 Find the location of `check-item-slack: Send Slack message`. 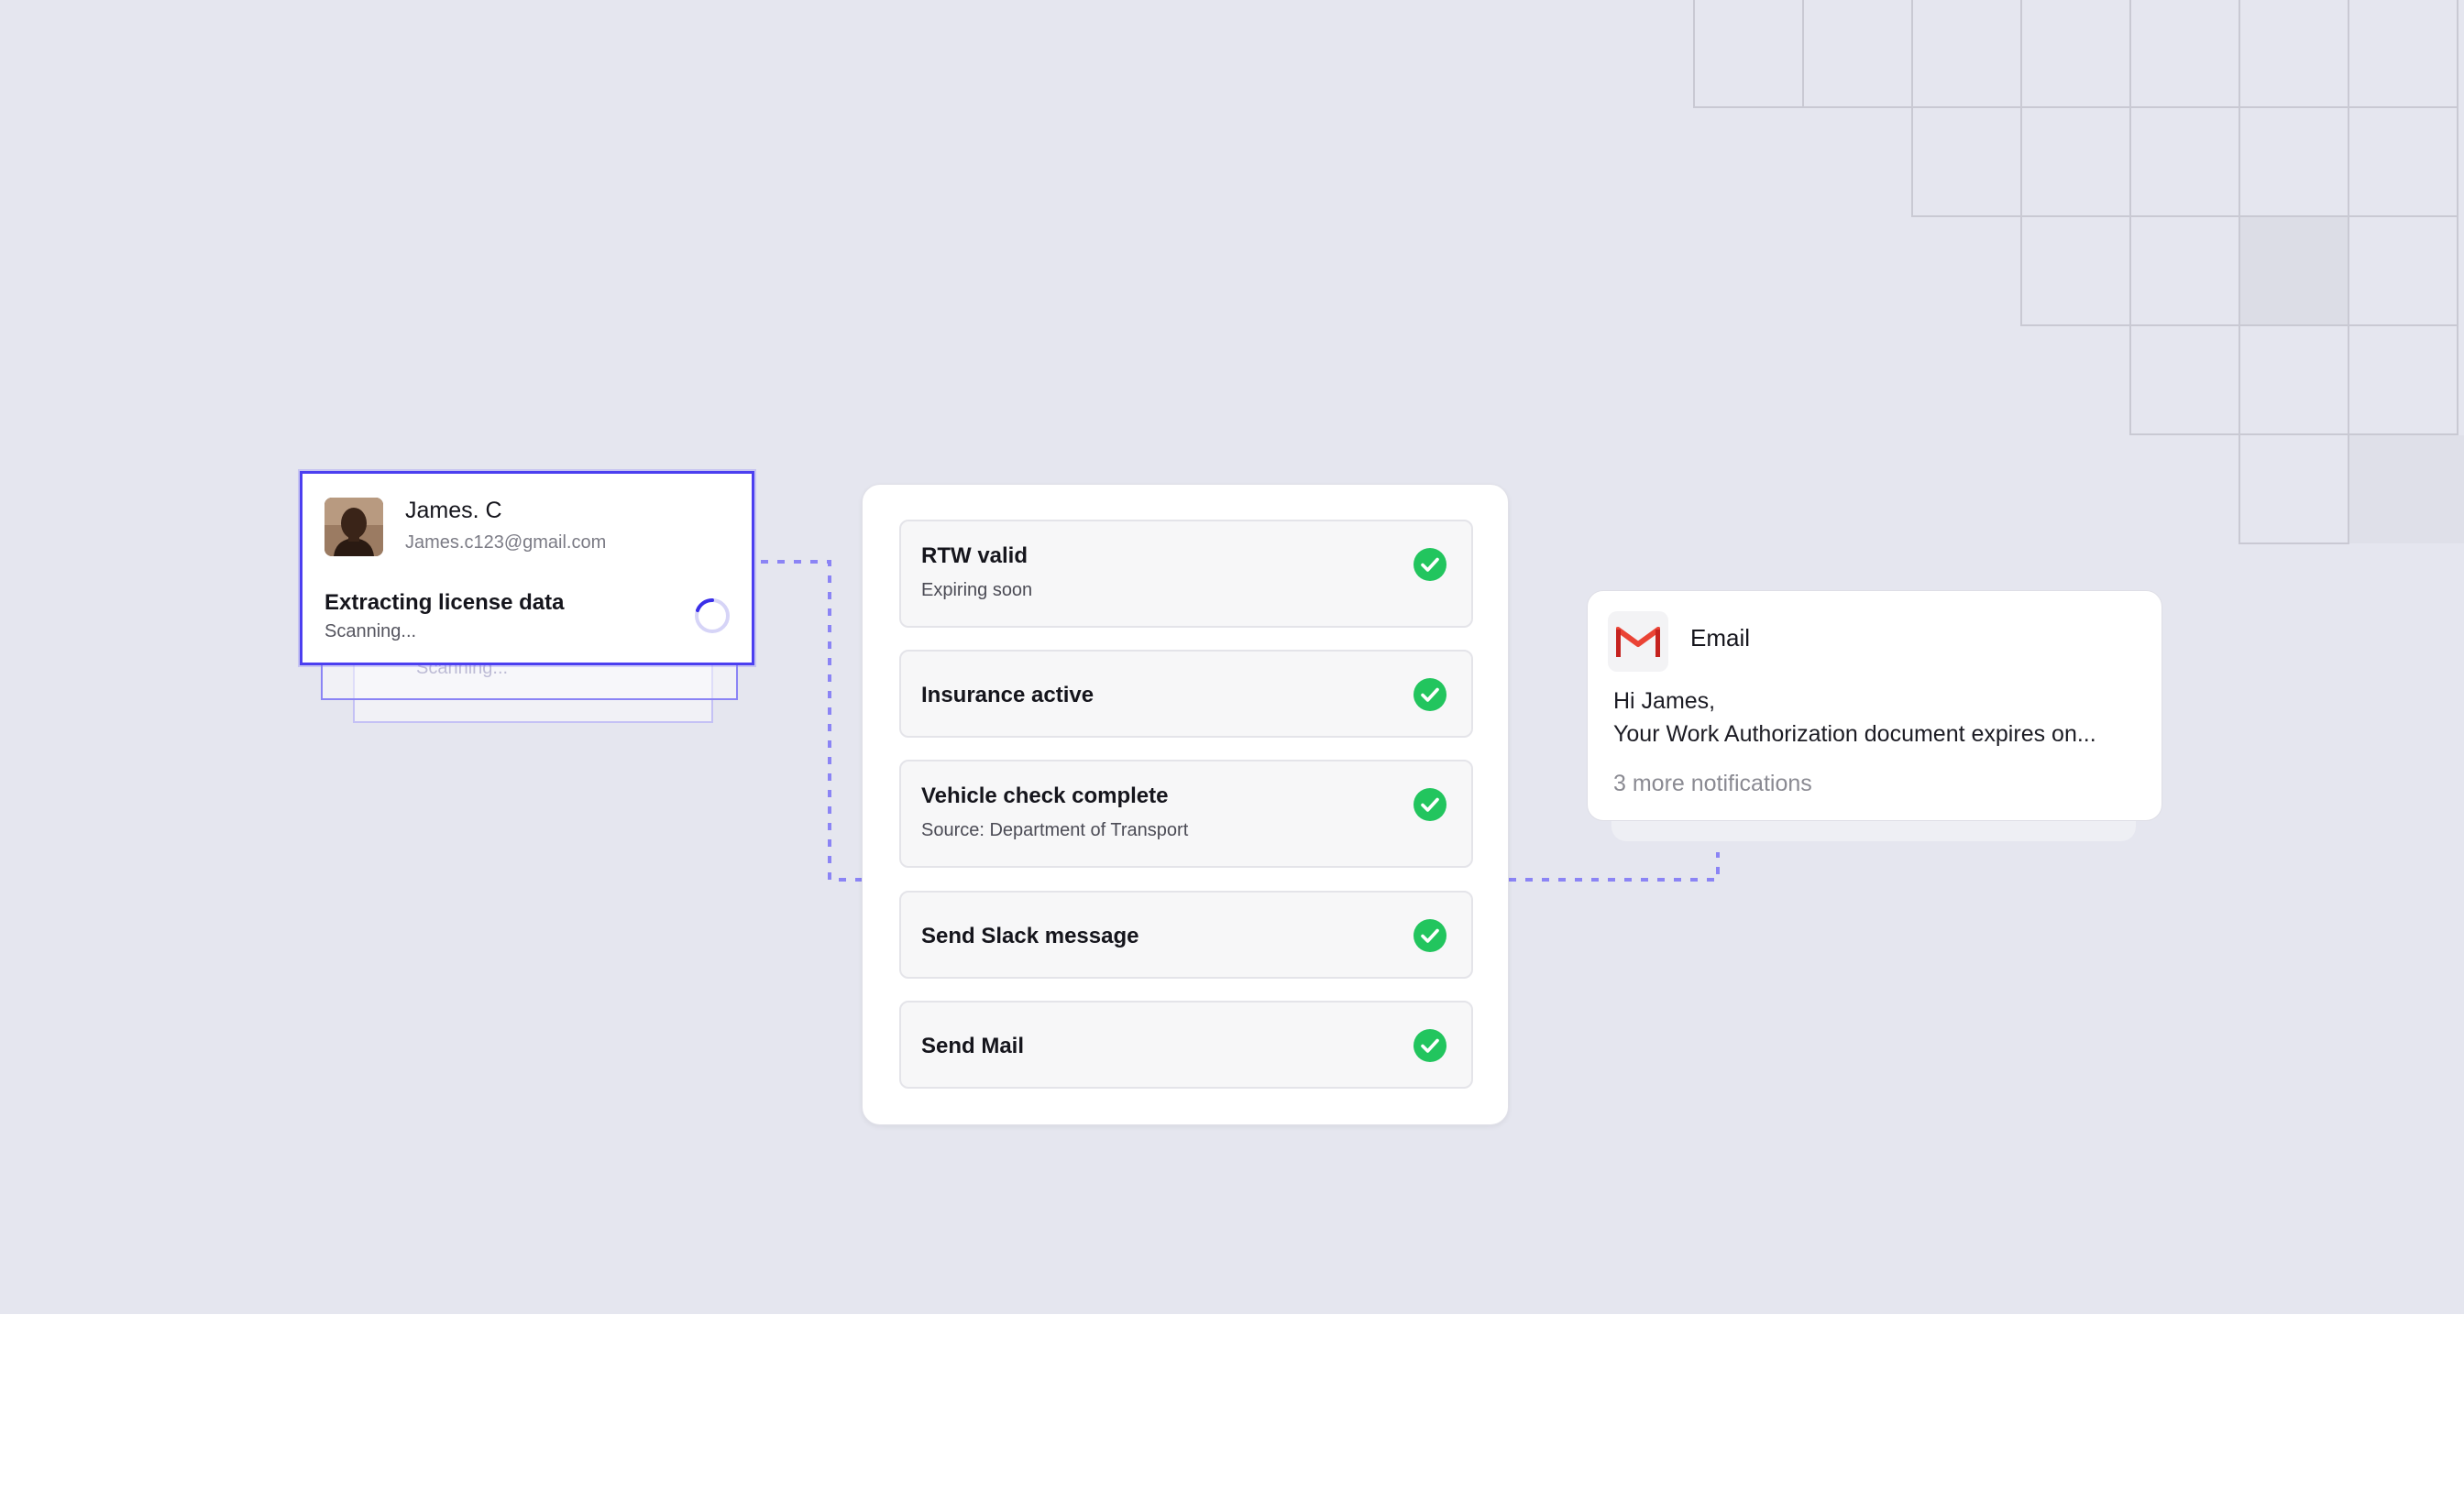

check-item-slack: Send Slack message is located at coordinates (1186, 935).